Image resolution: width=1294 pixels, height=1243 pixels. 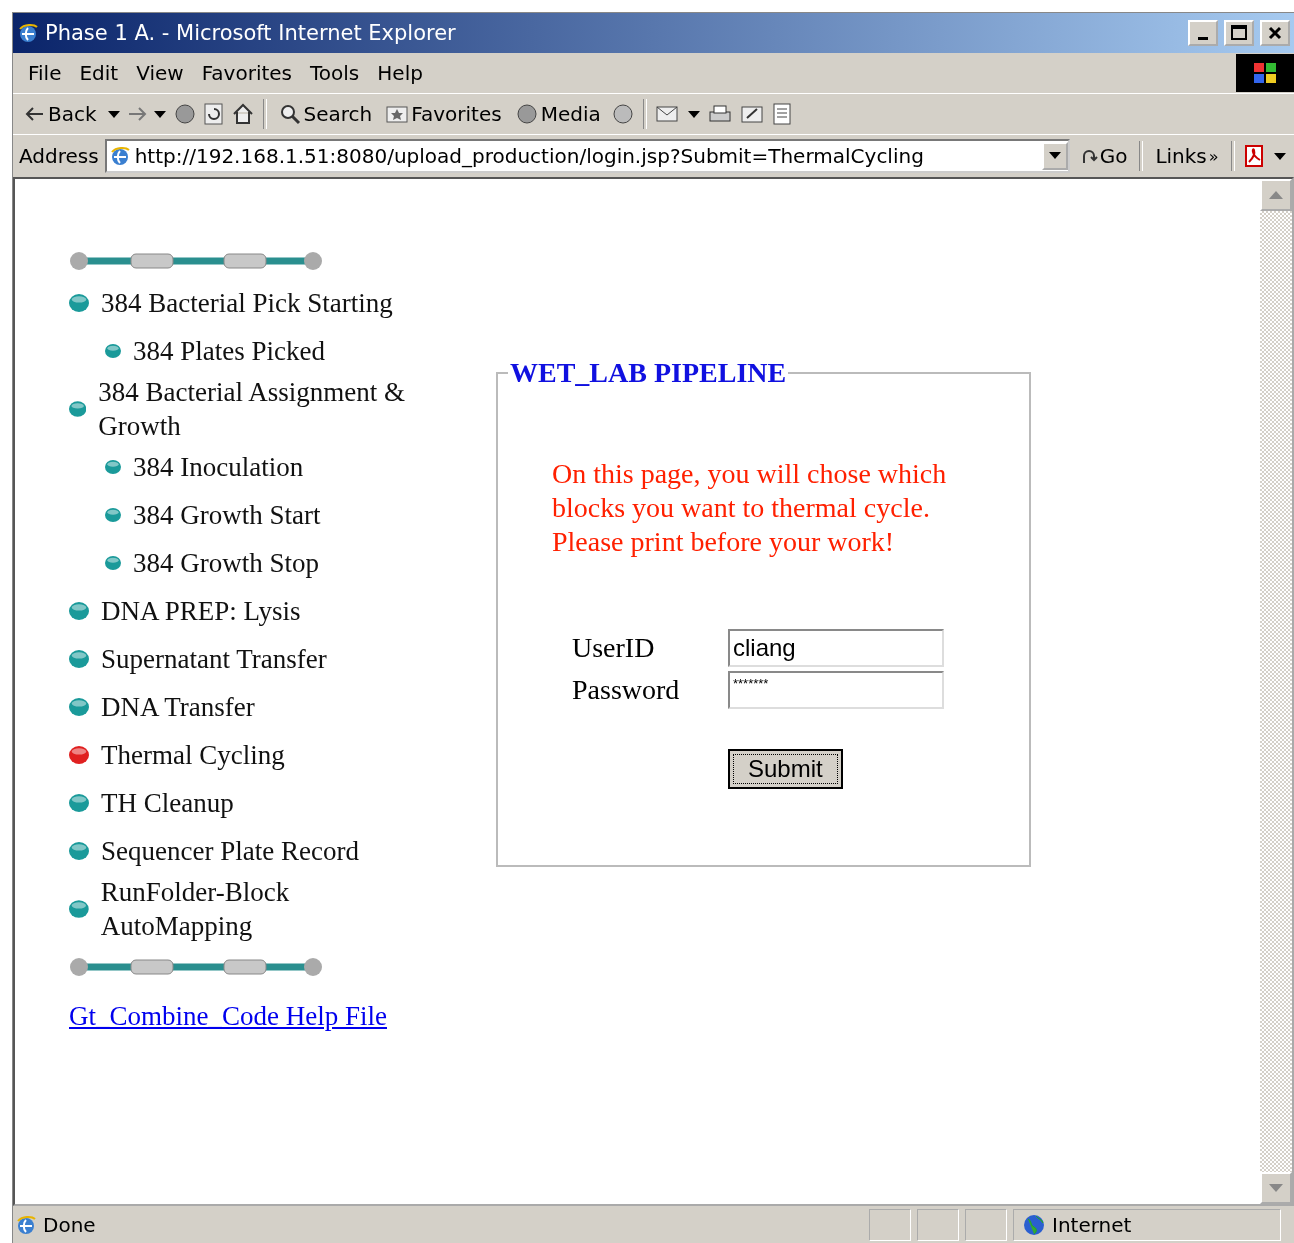 I want to click on star-folder-icon, so click(x=397, y=114).